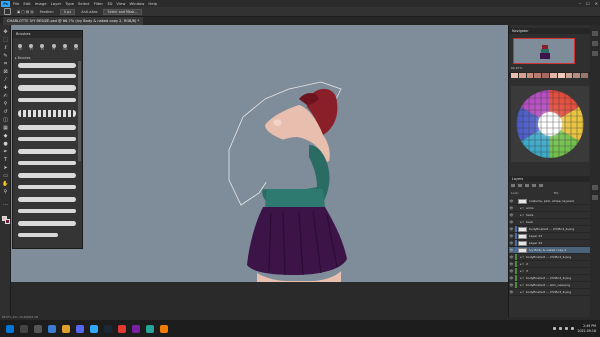 Image resolution: width=600 pixels, height=337 pixels. What do you see at coordinates (595, 43) in the screenshot?
I see `properties-icon` at bounding box center [595, 43].